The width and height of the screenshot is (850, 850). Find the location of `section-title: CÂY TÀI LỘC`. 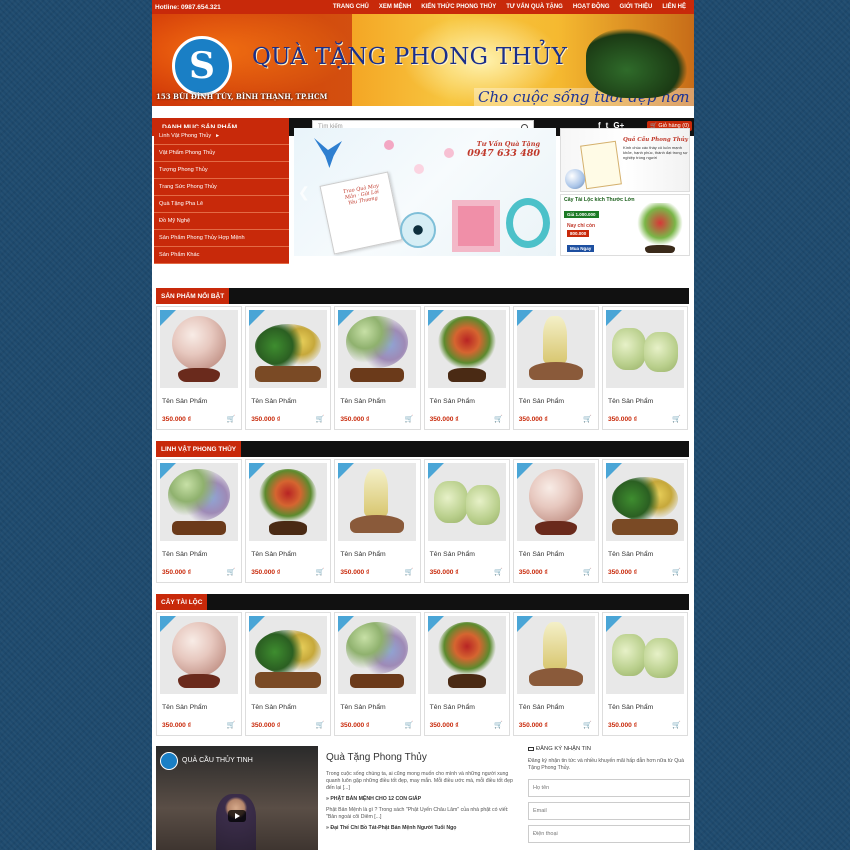

section-title: CÂY TÀI LỘC is located at coordinates (182, 602).